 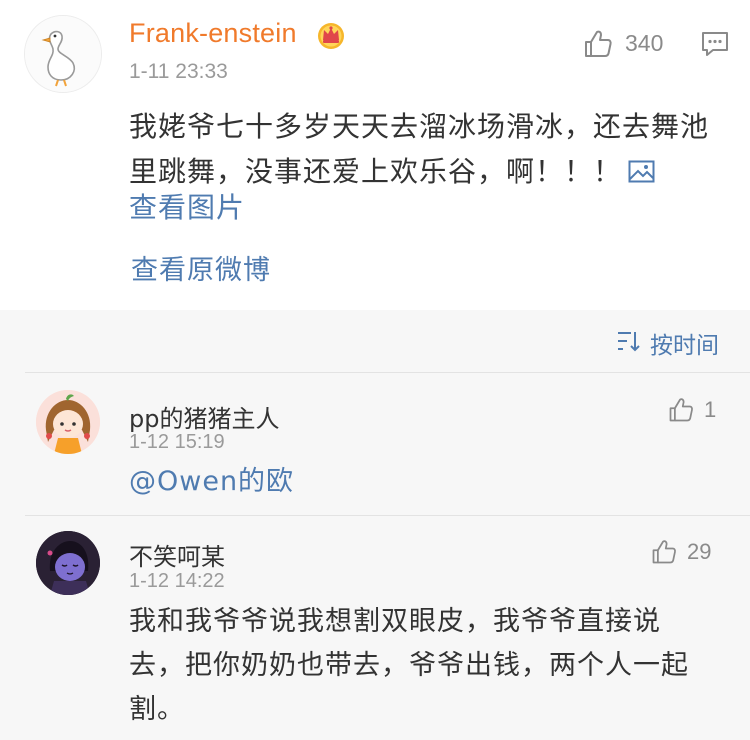 I want to click on view-pictures-link: 查看图片, so click(x=187, y=206).